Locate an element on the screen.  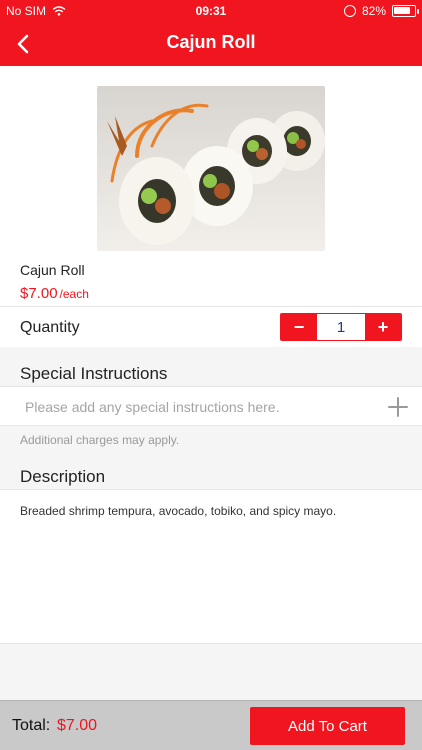
plus-icon is located at coordinates (398, 407).